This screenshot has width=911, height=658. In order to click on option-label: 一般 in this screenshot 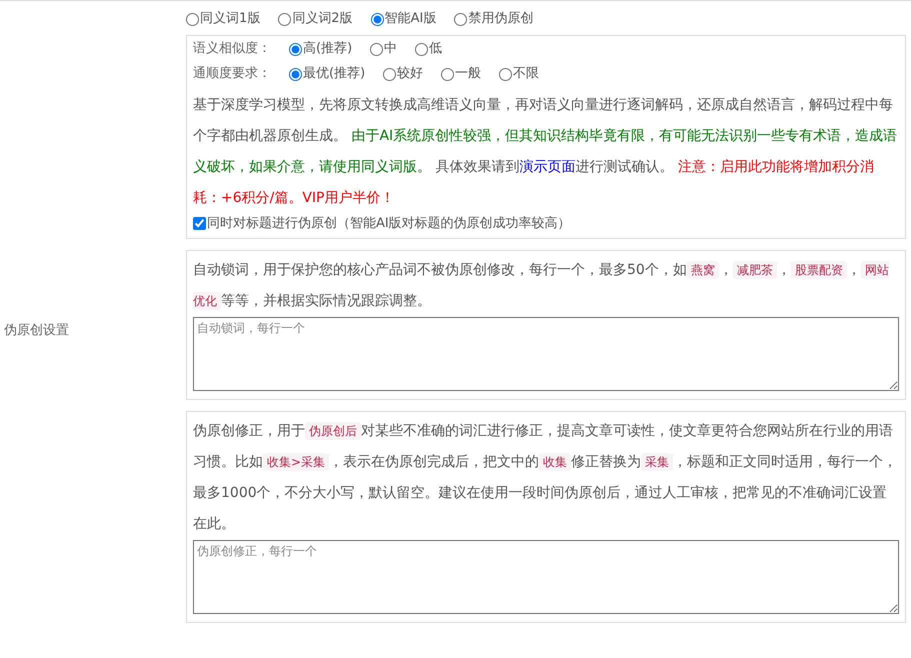, I will do `click(468, 74)`.